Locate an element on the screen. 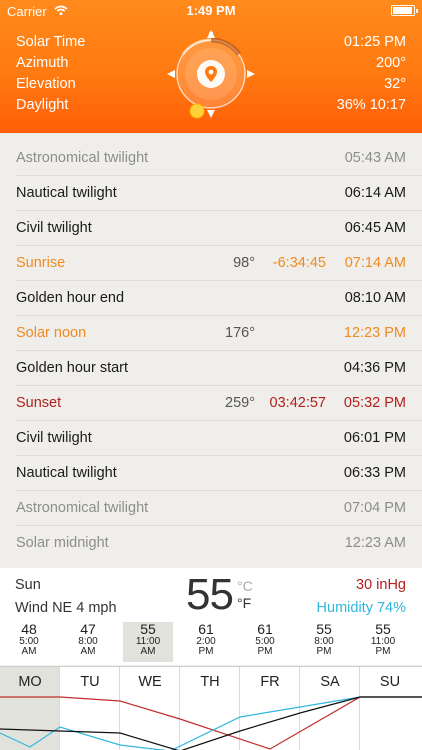 The width and height of the screenshot is (422, 750). event-degree: 176° is located at coordinates (240, 333).